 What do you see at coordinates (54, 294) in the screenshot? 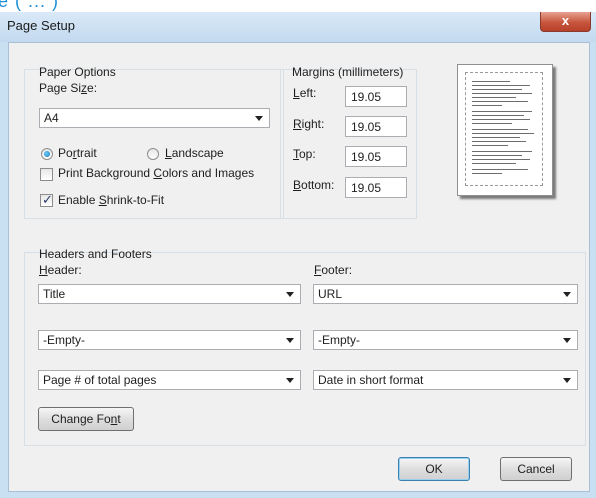
I see `header-select-1-value: Title` at bounding box center [54, 294].